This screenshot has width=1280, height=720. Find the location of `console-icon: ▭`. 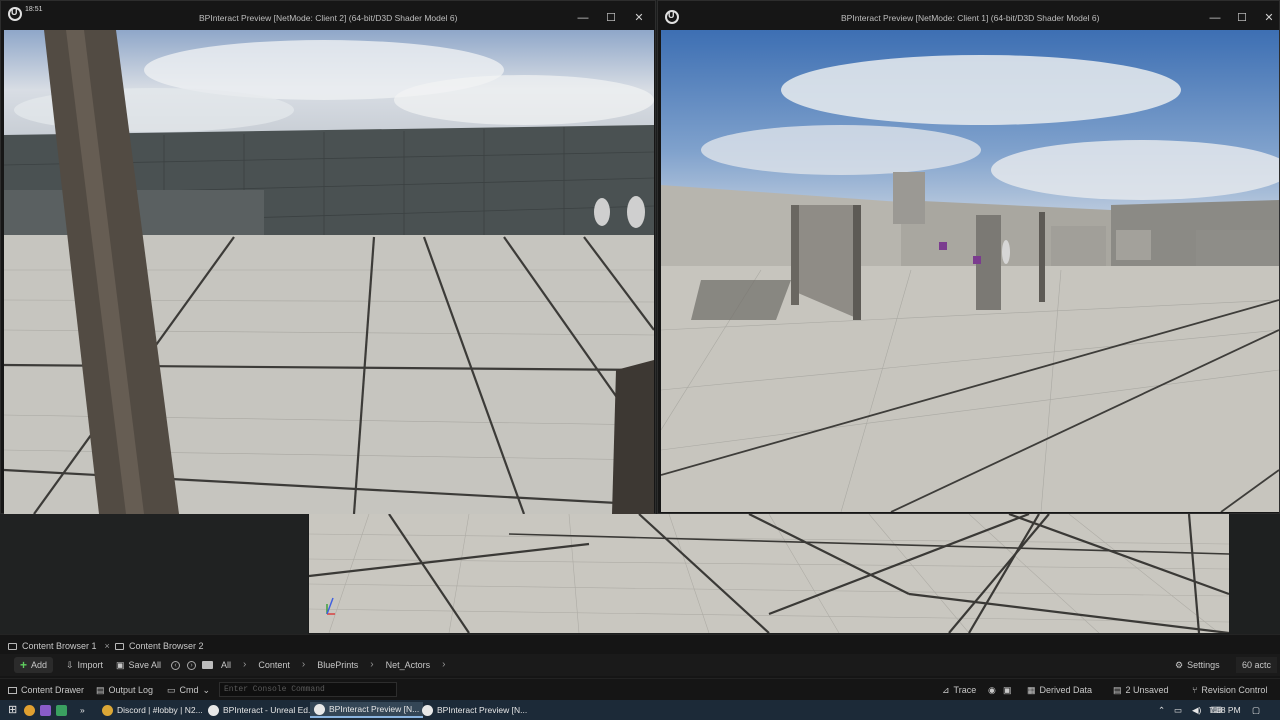

console-icon: ▭ is located at coordinates (171, 690).